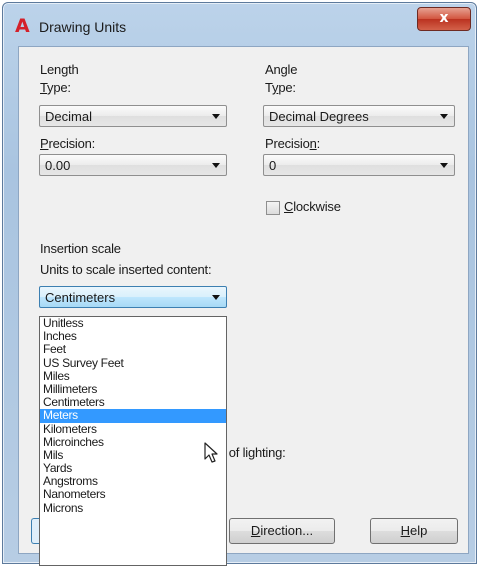  Describe the element at coordinates (58, 165) in the screenshot. I see `length-precision-value: 0.00` at that location.